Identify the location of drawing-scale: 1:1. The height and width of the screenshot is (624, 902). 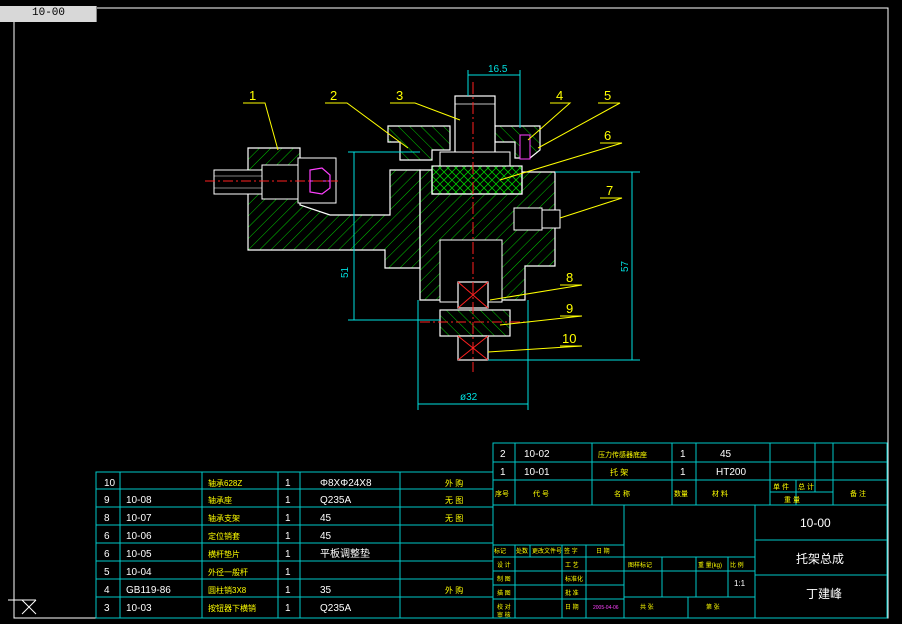
(740, 583).